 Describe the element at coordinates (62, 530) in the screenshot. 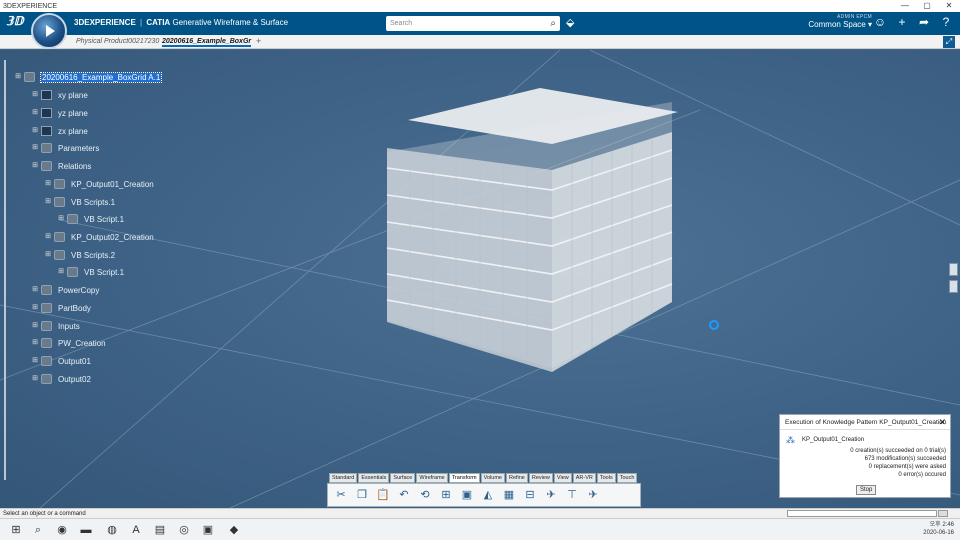

I see `taskbar-app-icon: ◉` at that location.